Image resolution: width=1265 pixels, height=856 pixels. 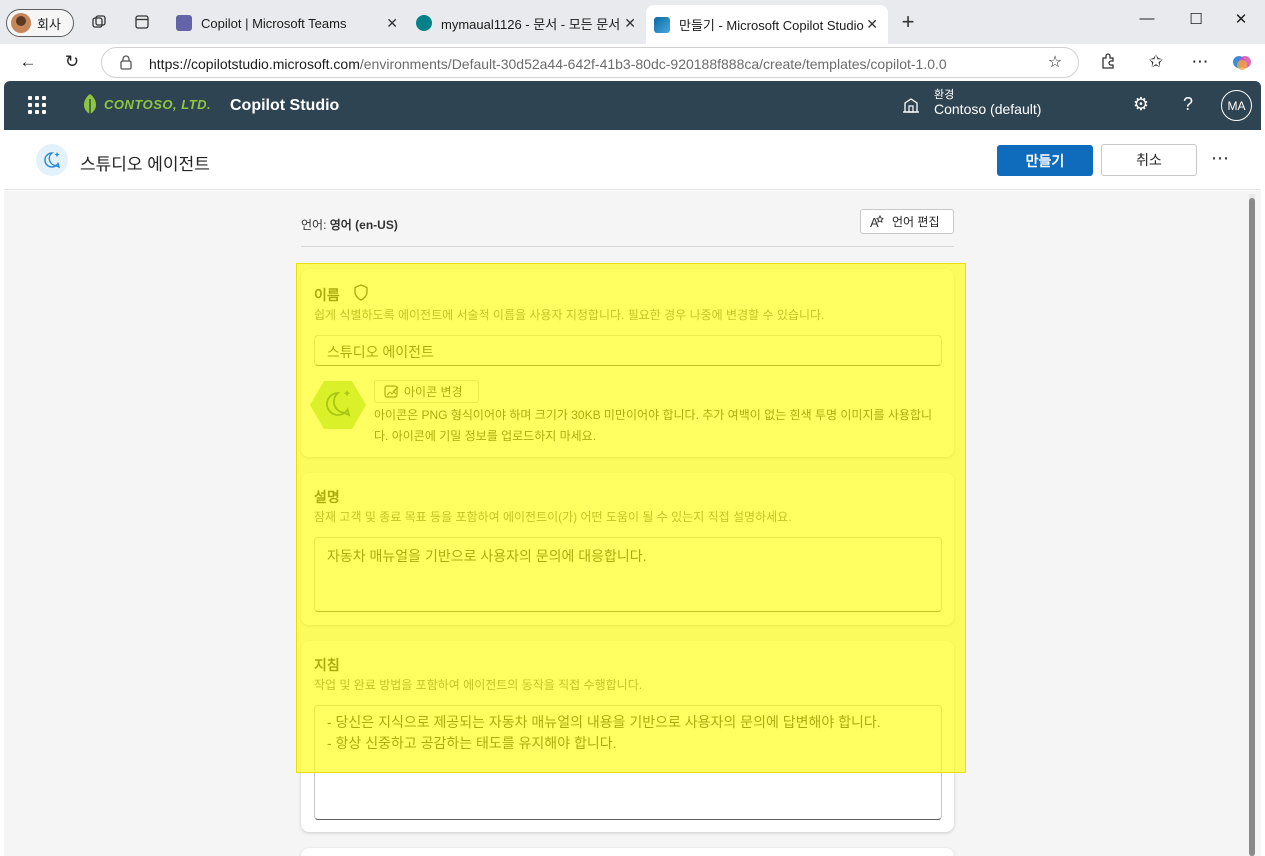 I want to click on next-card, so click(x=627, y=852).